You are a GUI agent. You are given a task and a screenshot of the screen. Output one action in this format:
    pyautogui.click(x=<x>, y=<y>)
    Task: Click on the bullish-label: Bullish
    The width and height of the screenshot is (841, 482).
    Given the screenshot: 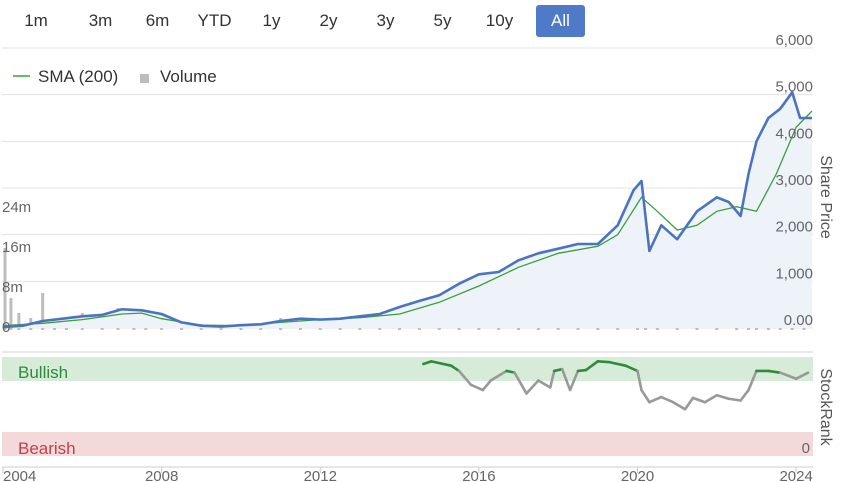 What is the action you would take?
    pyautogui.click(x=43, y=372)
    